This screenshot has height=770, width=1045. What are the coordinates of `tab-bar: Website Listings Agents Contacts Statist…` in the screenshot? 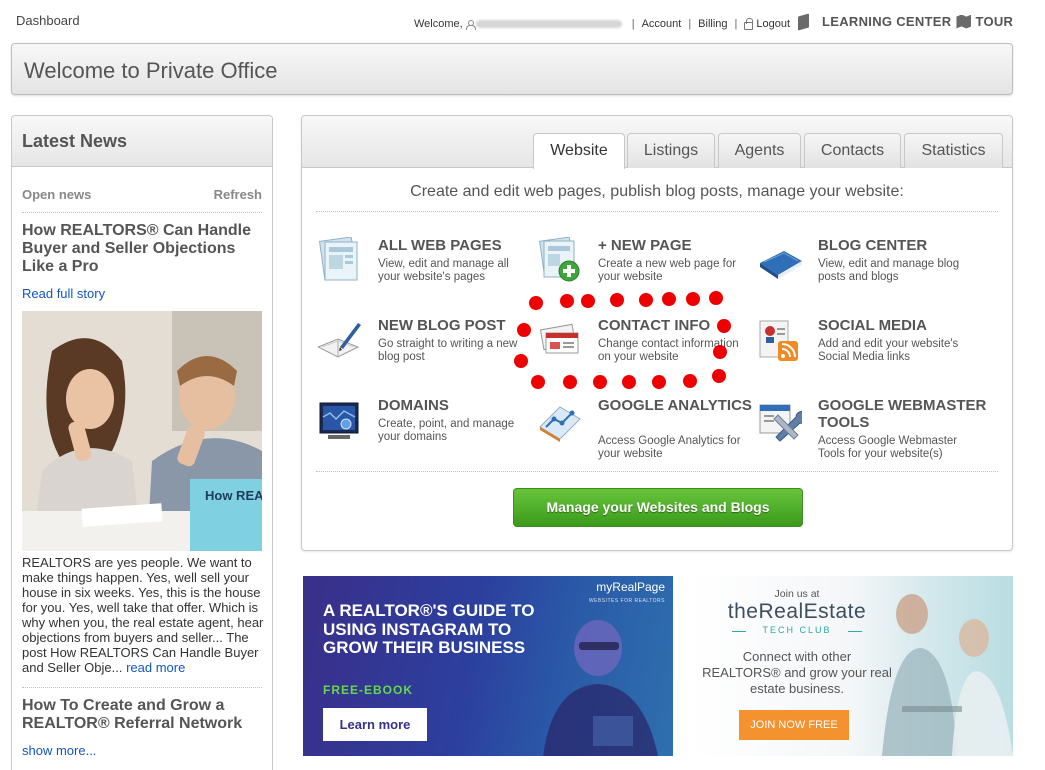 It's located at (657, 142).